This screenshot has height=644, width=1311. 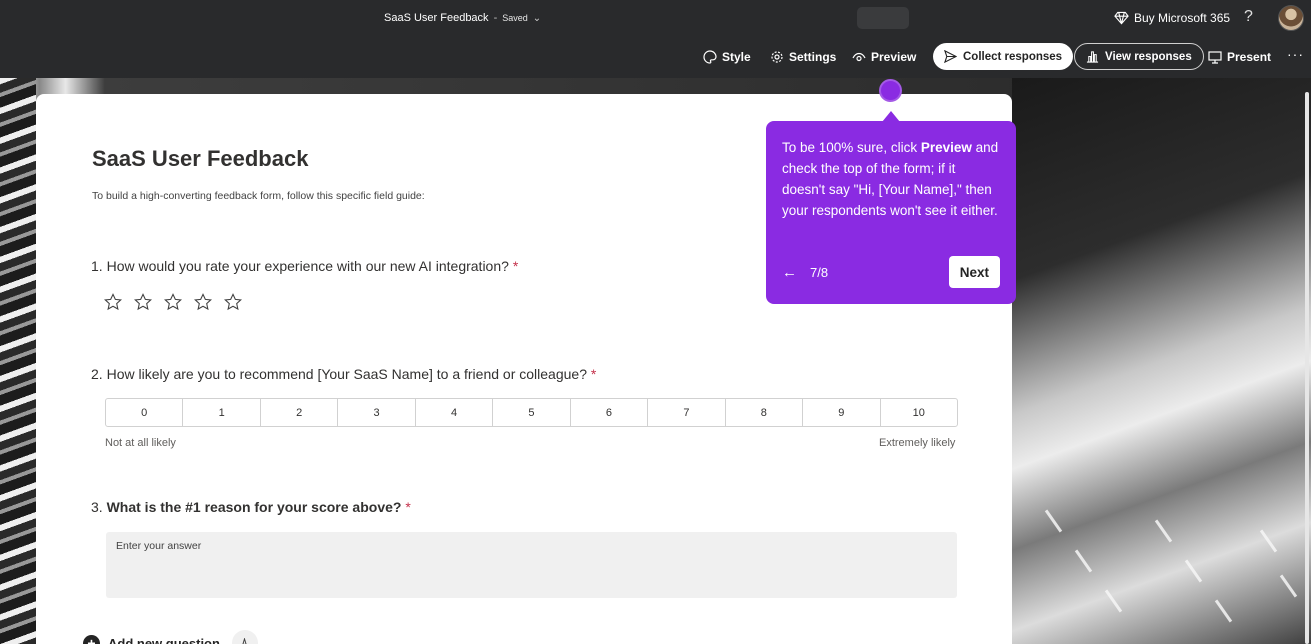 What do you see at coordinates (851, 147) in the screenshot?
I see `tour-text-before: To be 100% sure, click` at bounding box center [851, 147].